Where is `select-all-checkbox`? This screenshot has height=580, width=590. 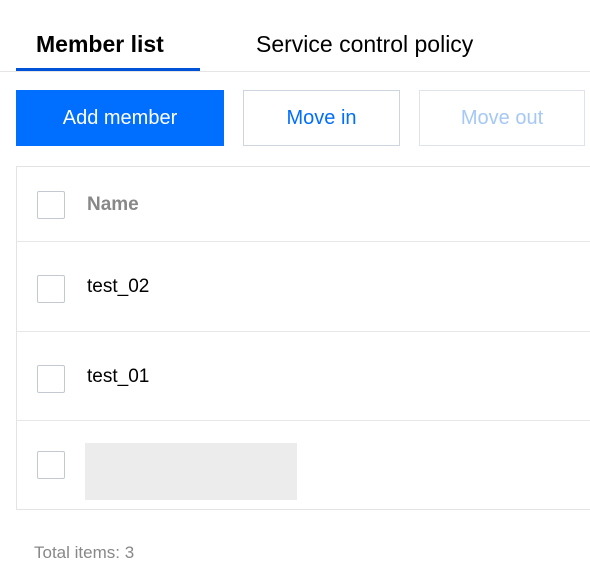
select-all-checkbox is located at coordinates (51, 205).